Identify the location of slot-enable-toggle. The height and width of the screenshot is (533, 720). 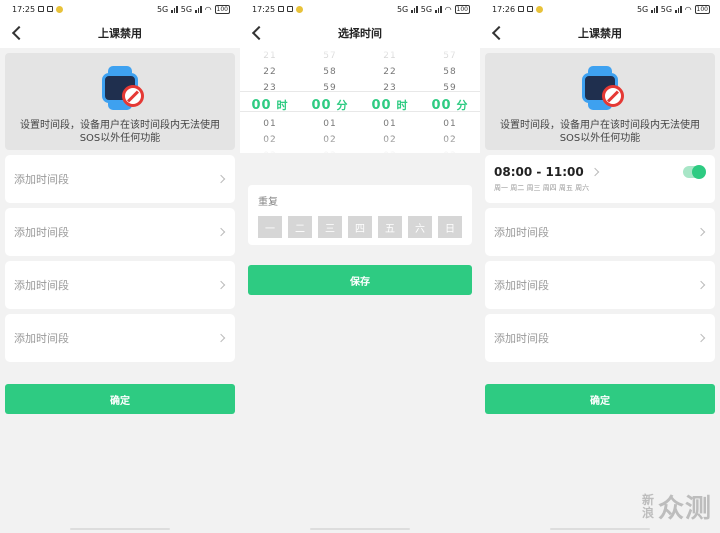
(694, 172).